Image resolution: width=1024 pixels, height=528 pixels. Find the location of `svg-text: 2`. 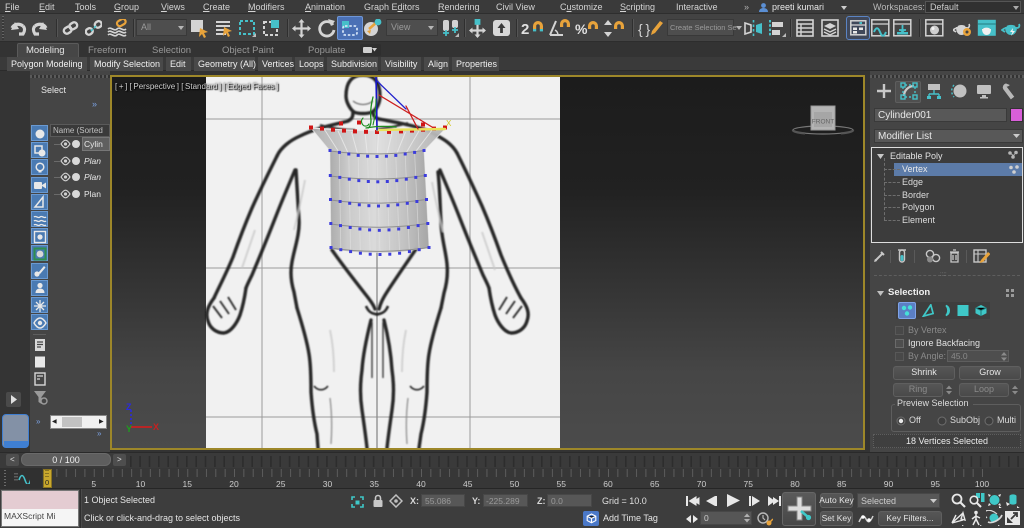

svg-text: 2 is located at coordinates (525, 29).